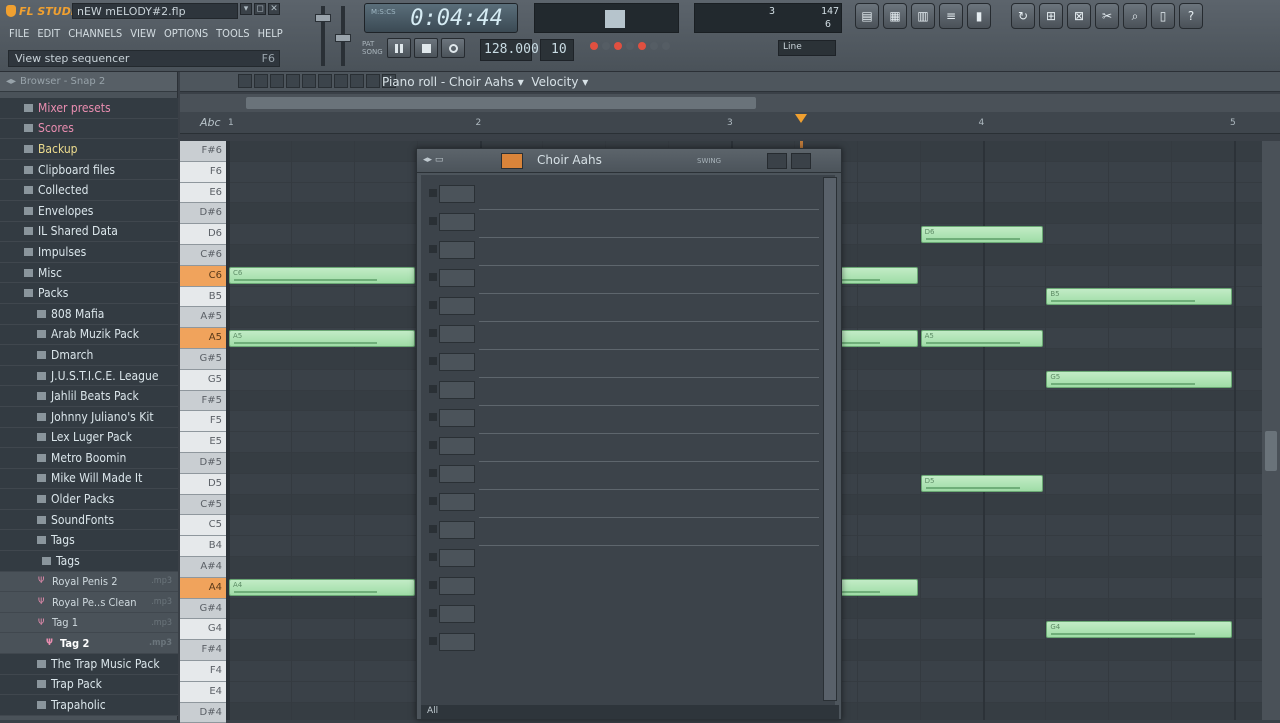  Describe the element at coordinates (1135, 16) in the screenshot. I see `search-icon: ⌕` at that location.